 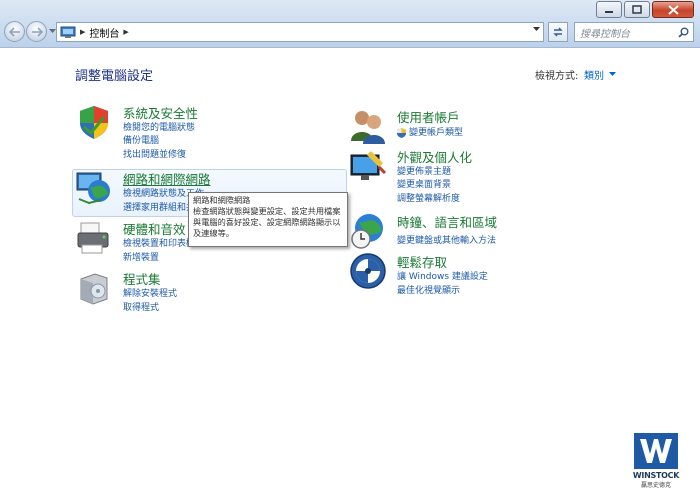 I want to click on link-review-computer-status: 檢閱您的電腦狀態, so click(x=159, y=126).